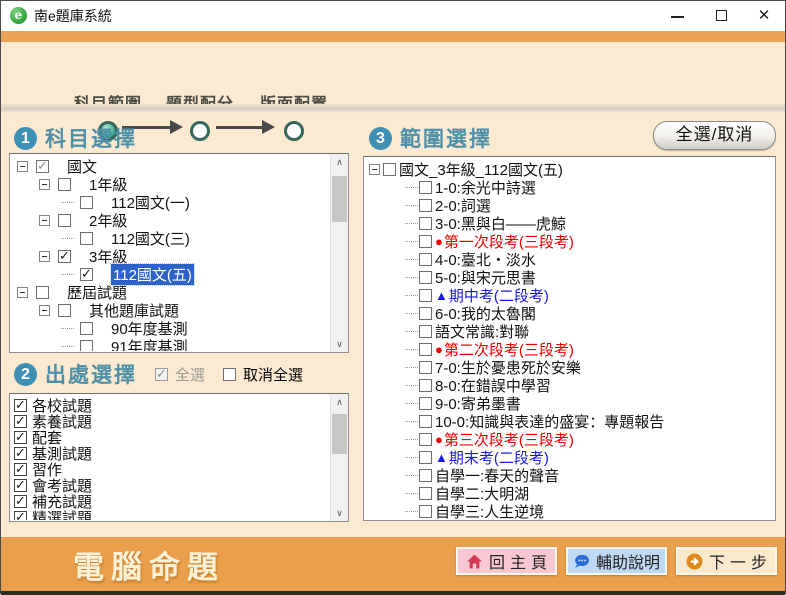 The height and width of the screenshot is (595, 786). What do you see at coordinates (170, 220) in the screenshot?
I see `tree-item: 2年級` at bounding box center [170, 220].